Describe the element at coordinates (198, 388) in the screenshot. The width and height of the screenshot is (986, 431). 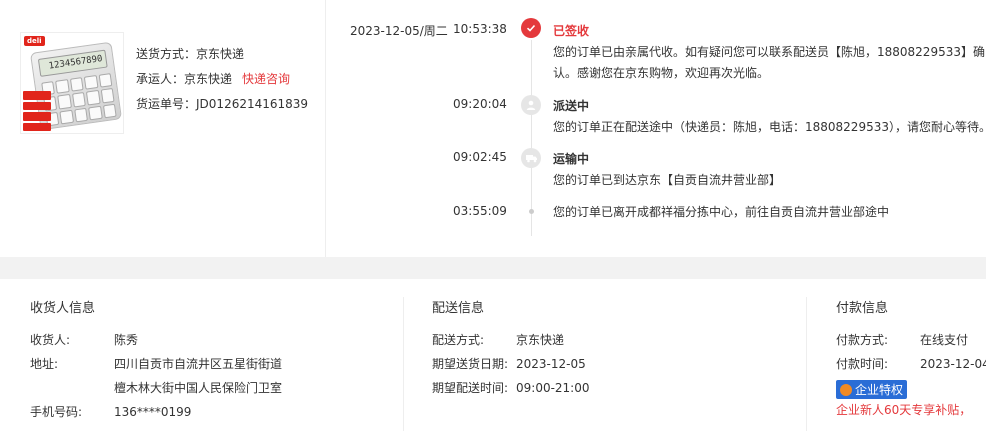
I see `address-line-2: 檀木林大街中国人民保险门卫室` at that location.